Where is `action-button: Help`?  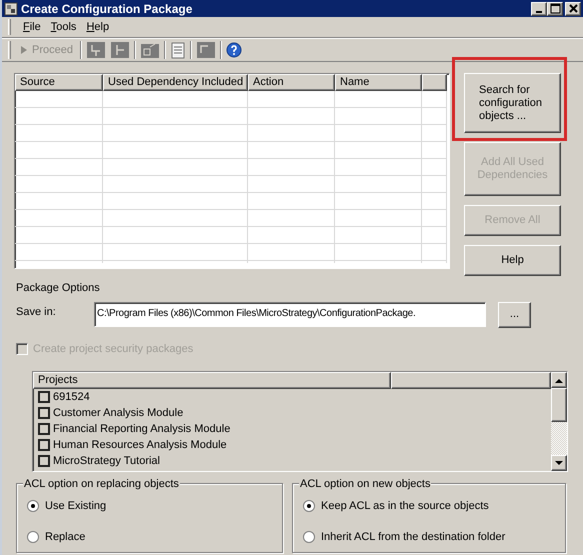
action-button: Help is located at coordinates (512, 260).